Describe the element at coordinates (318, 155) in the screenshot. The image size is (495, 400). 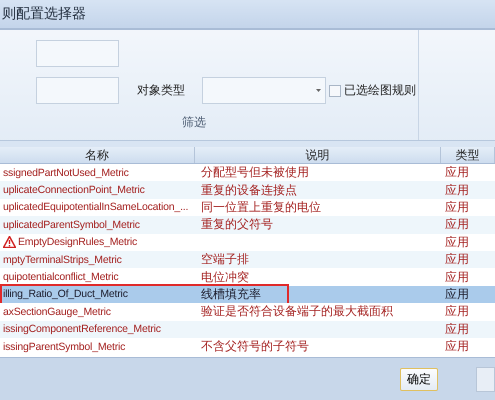
I see `column-header: 说明` at that location.